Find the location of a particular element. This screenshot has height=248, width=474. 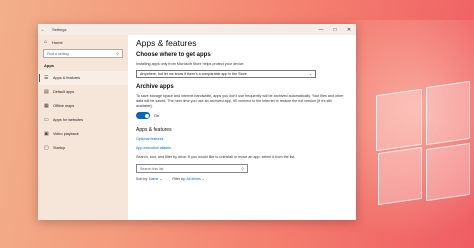

sidebar-item-label: Startup is located at coordinates (59, 148).